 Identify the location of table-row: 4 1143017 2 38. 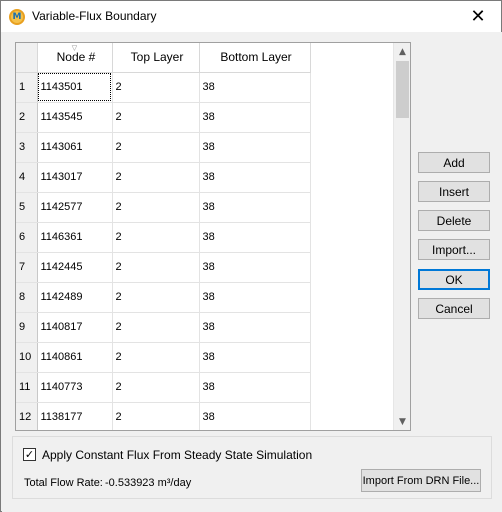
(163, 177).